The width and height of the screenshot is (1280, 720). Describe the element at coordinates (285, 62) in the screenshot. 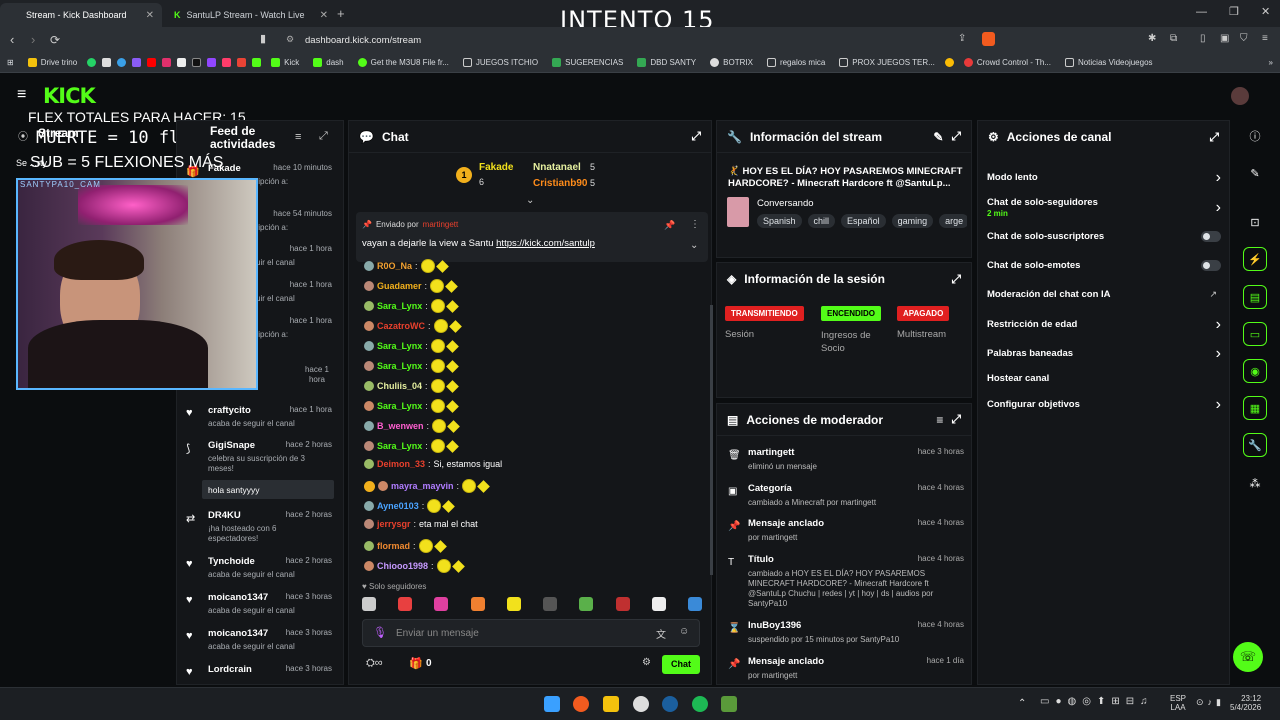

I see `bookmark-kick: Kick` at that location.